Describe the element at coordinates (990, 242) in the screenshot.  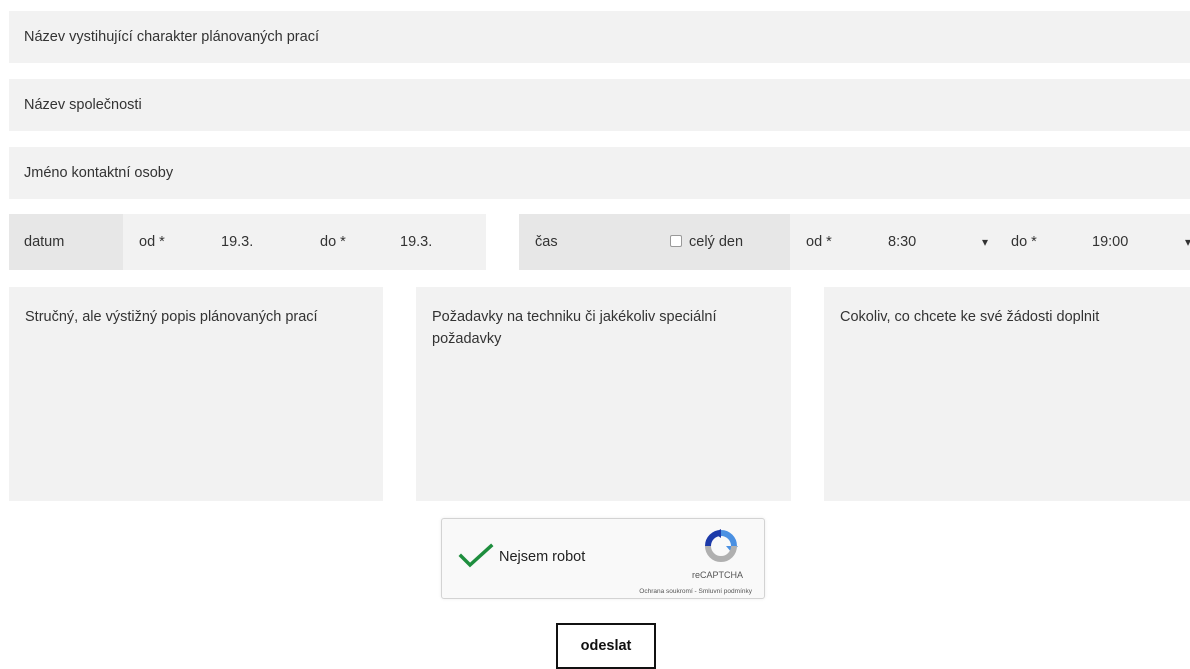
I see `time-inputs-cell` at that location.